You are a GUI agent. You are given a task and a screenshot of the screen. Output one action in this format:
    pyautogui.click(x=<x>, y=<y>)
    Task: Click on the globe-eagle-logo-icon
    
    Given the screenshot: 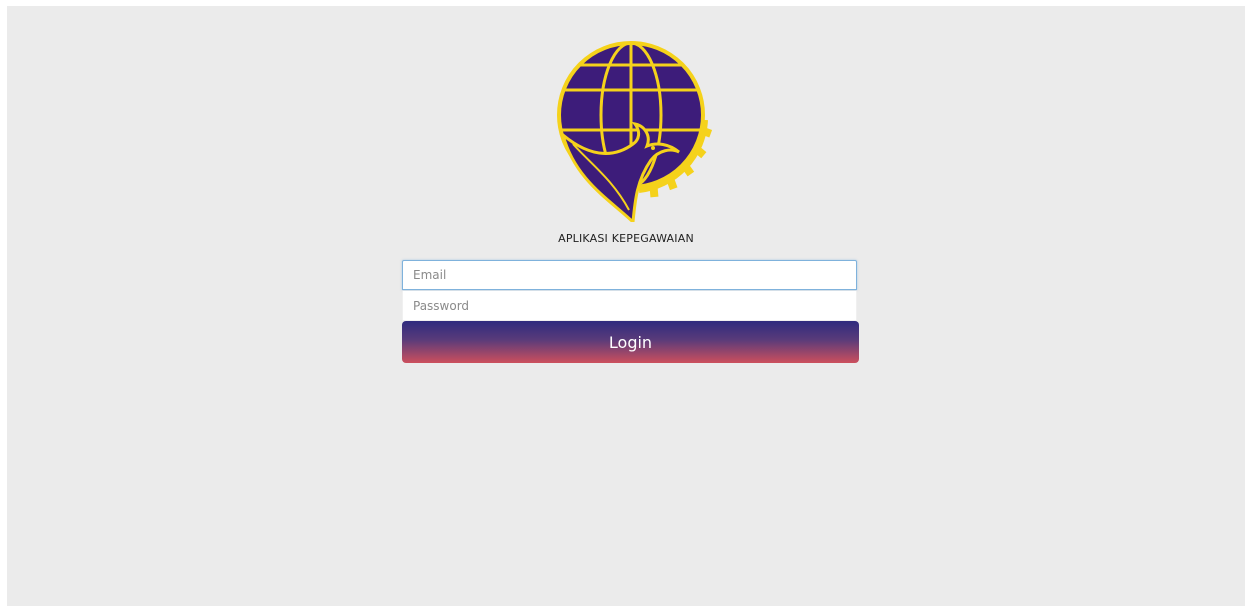 What is the action you would take?
    pyautogui.click(x=635, y=131)
    